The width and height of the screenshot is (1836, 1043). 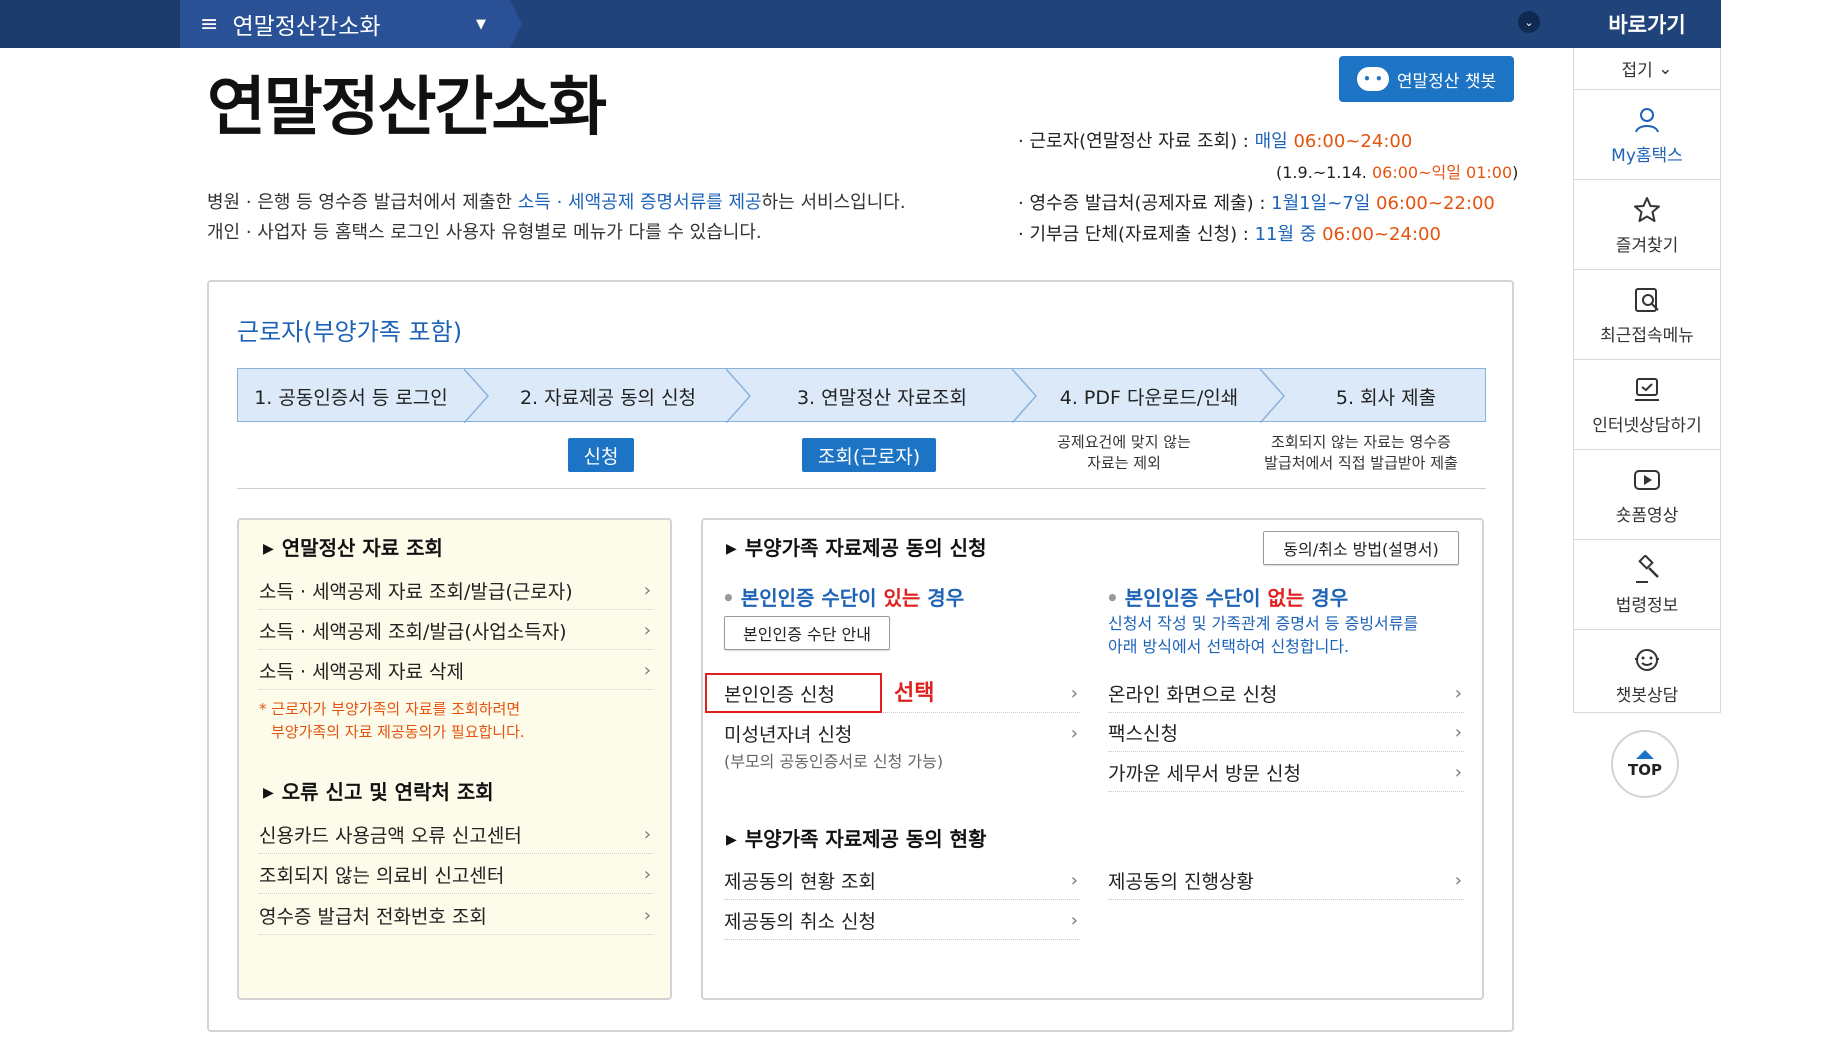 I want to click on quick-item-online-consult: 인터넷상담하기, so click(x=1647, y=405).